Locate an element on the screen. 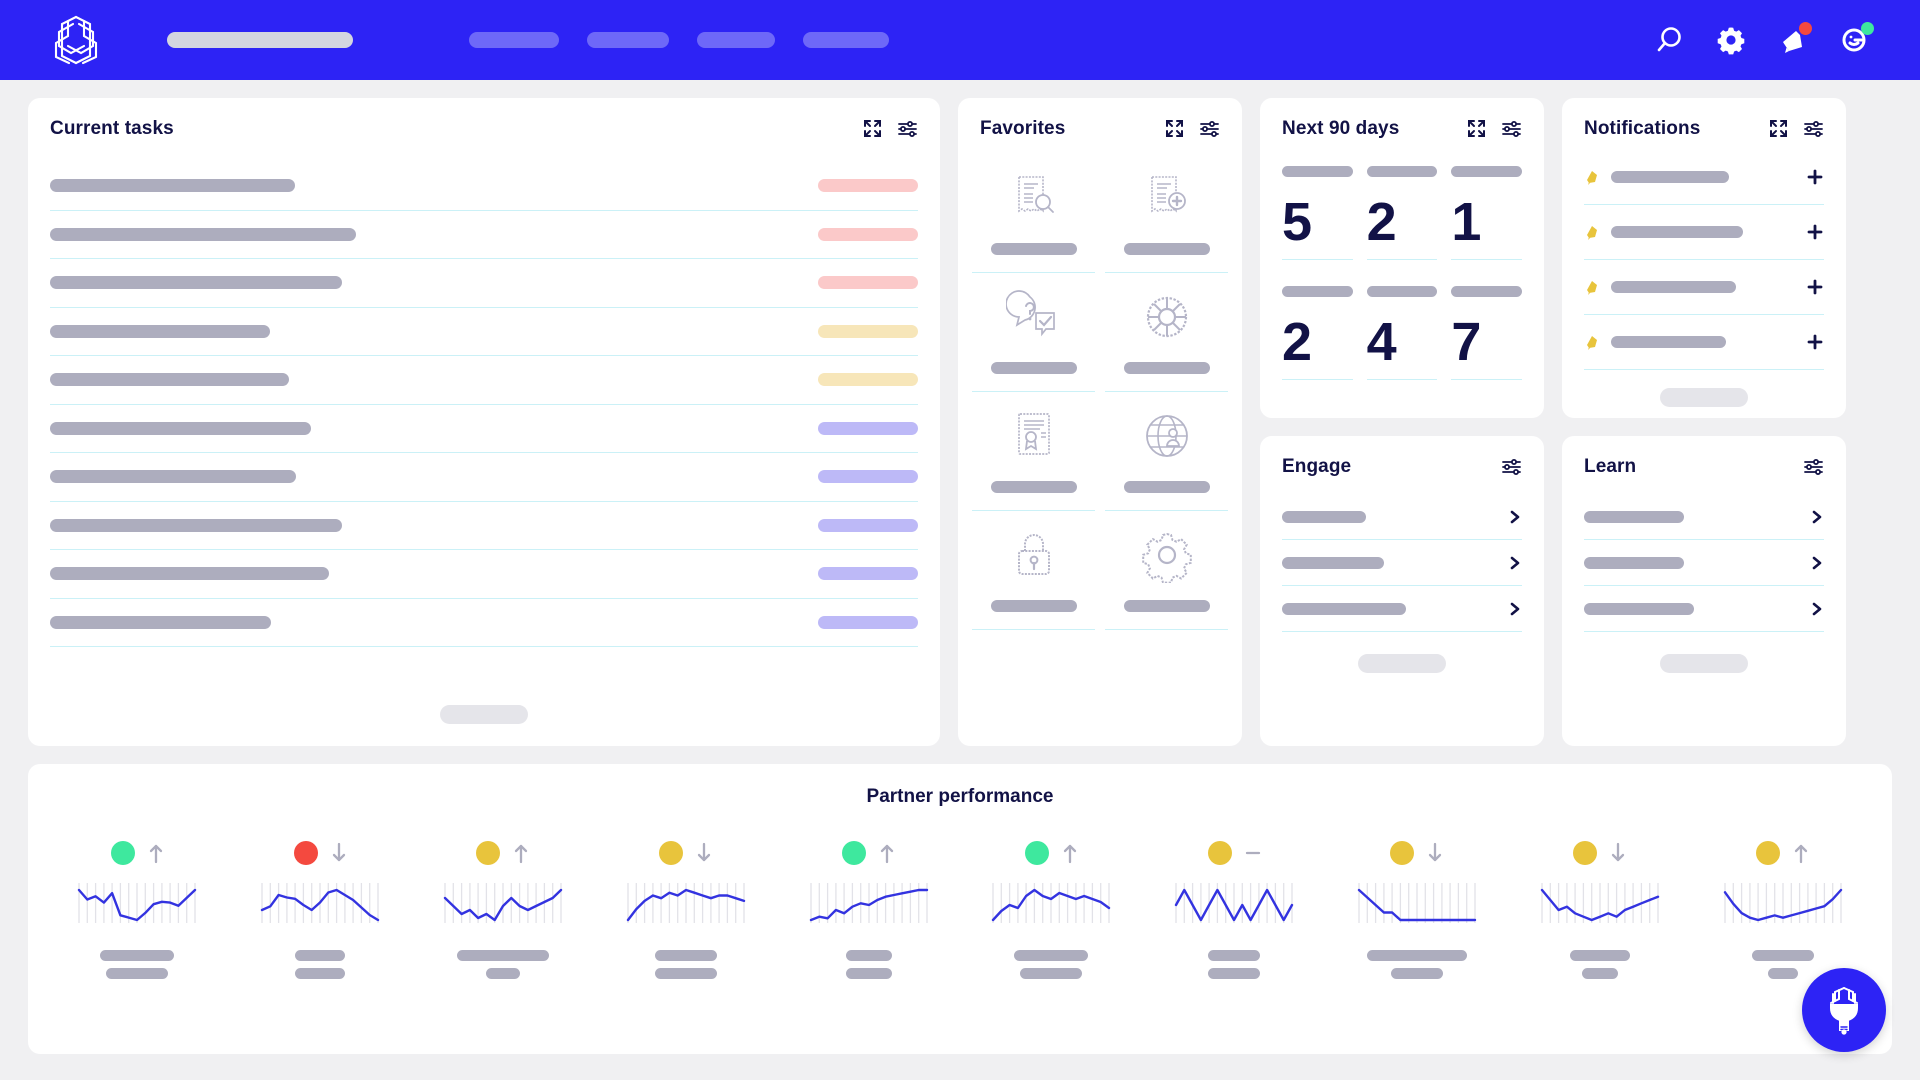  gear-icon is located at coordinates (1731, 40).